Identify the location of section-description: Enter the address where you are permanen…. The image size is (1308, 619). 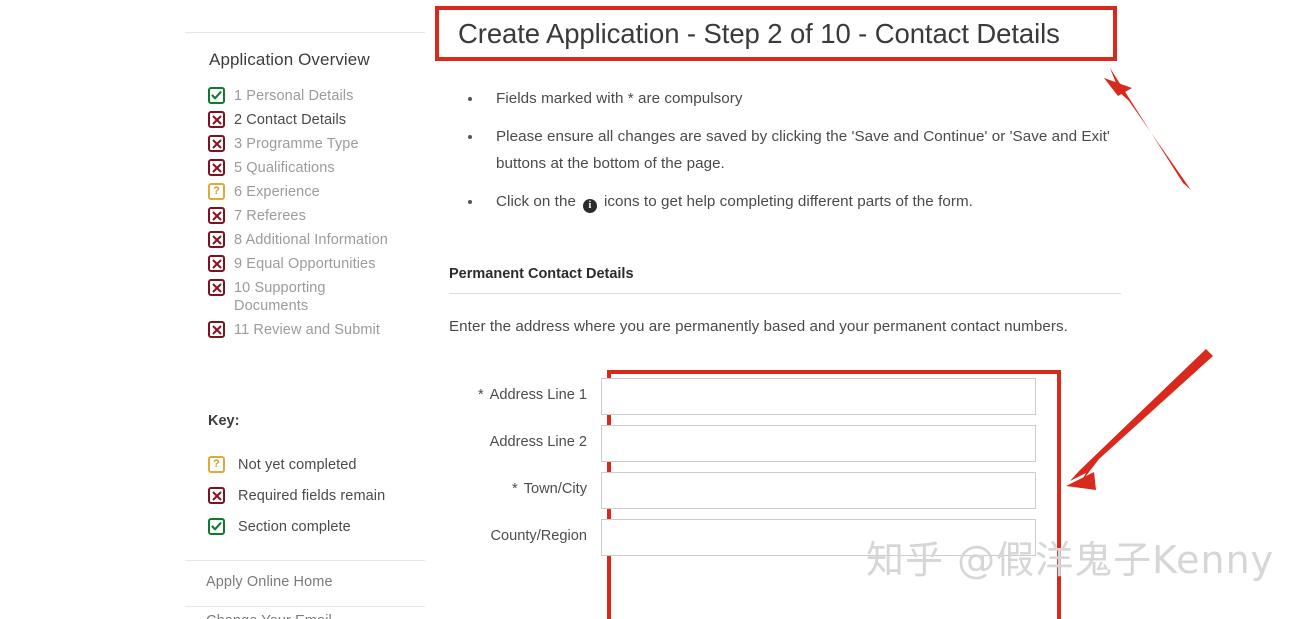
(758, 326).